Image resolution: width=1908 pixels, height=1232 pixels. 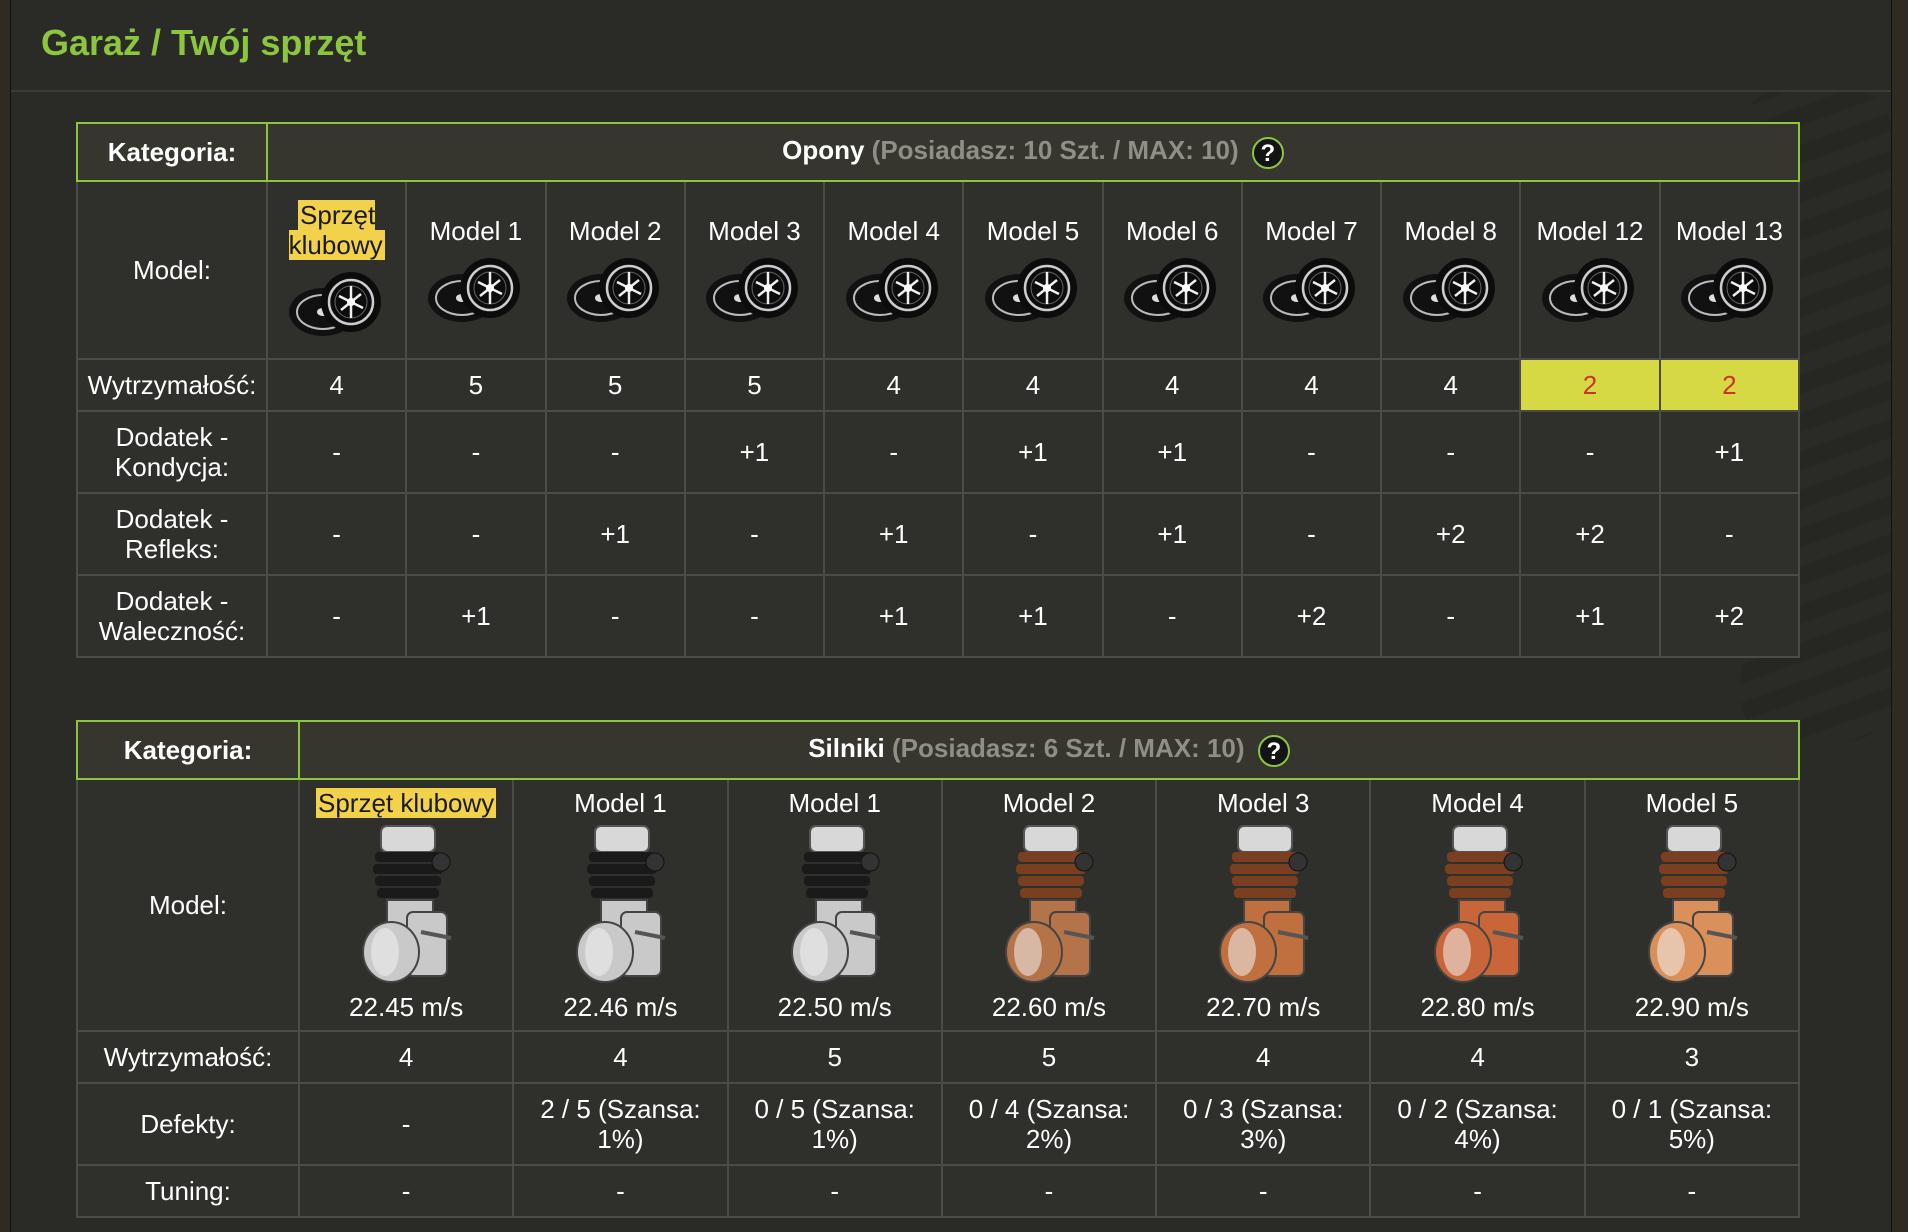 I want to click on tire-model-cell: Model 7, so click(x=1311, y=270).